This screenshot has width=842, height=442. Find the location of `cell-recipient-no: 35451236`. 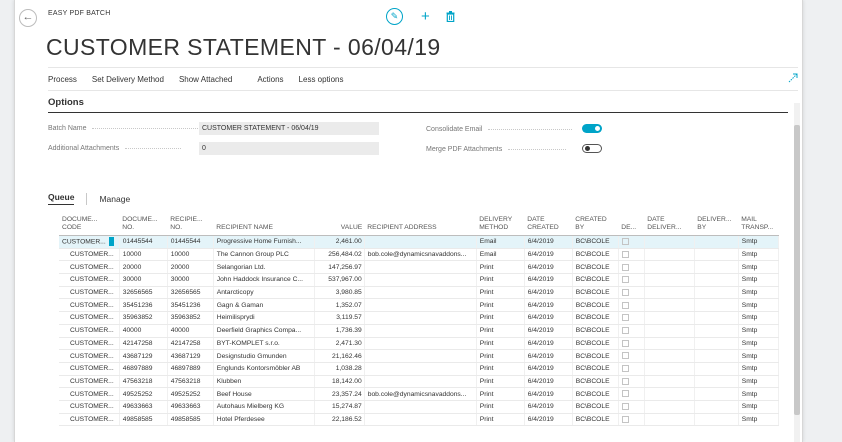

cell-recipient-no: 35451236 is located at coordinates (190, 305).